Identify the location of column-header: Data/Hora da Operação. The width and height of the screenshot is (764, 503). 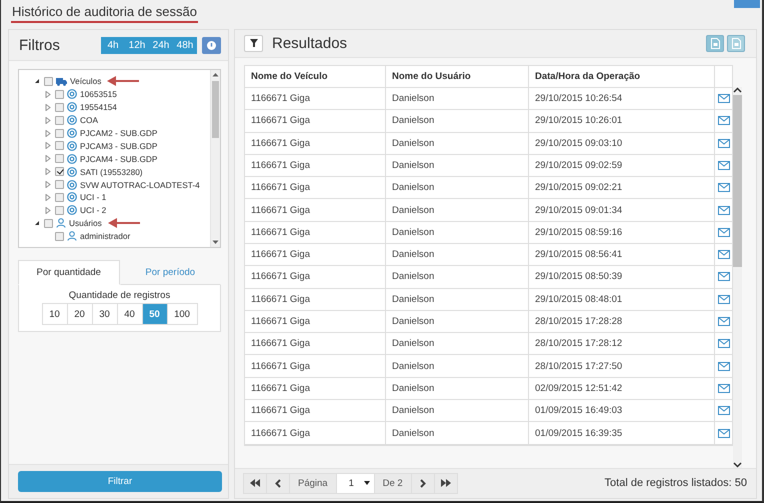
(622, 76).